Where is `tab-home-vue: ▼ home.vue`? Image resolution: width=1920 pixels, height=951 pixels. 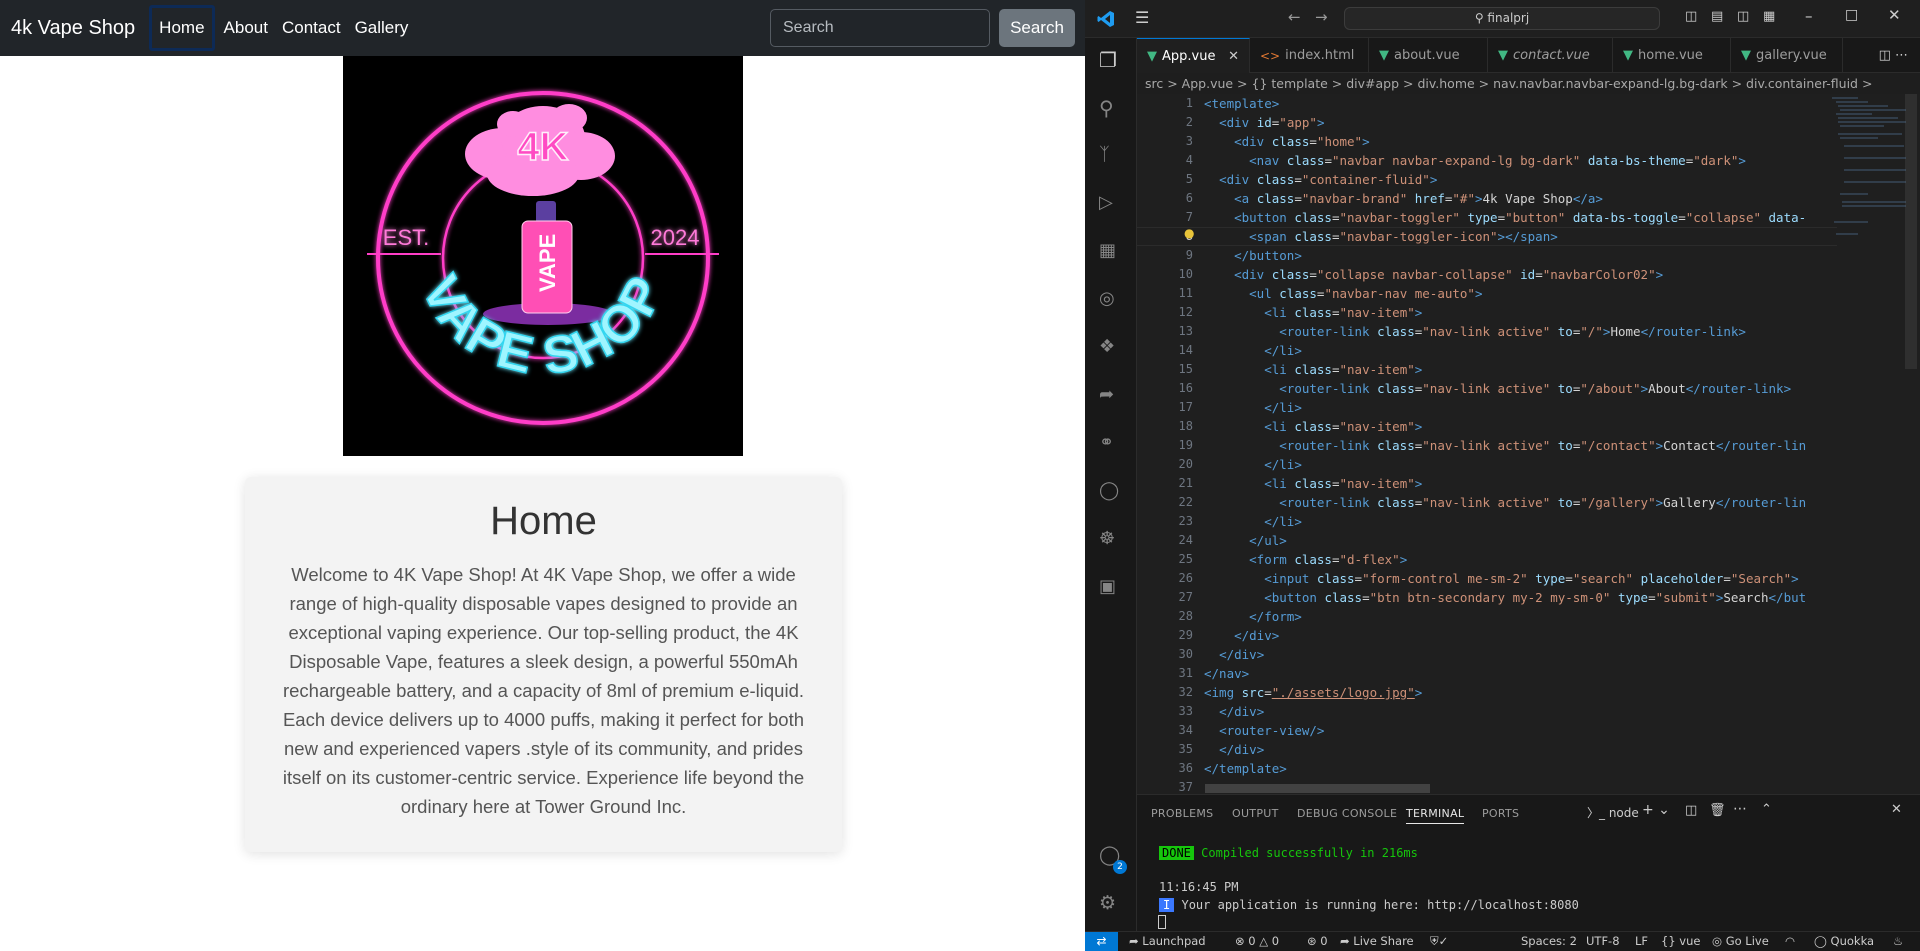
tab-home-vue: ▼ home.vue is located at coordinates (1672, 55).